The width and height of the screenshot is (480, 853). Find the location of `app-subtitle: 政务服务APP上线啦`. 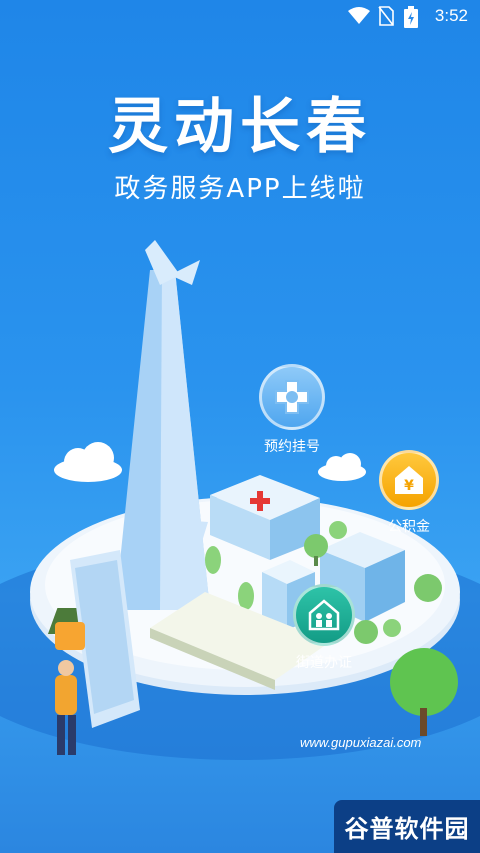

app-subtitle: 政务服务APP上线啦 is located at coordinates (240, 189).